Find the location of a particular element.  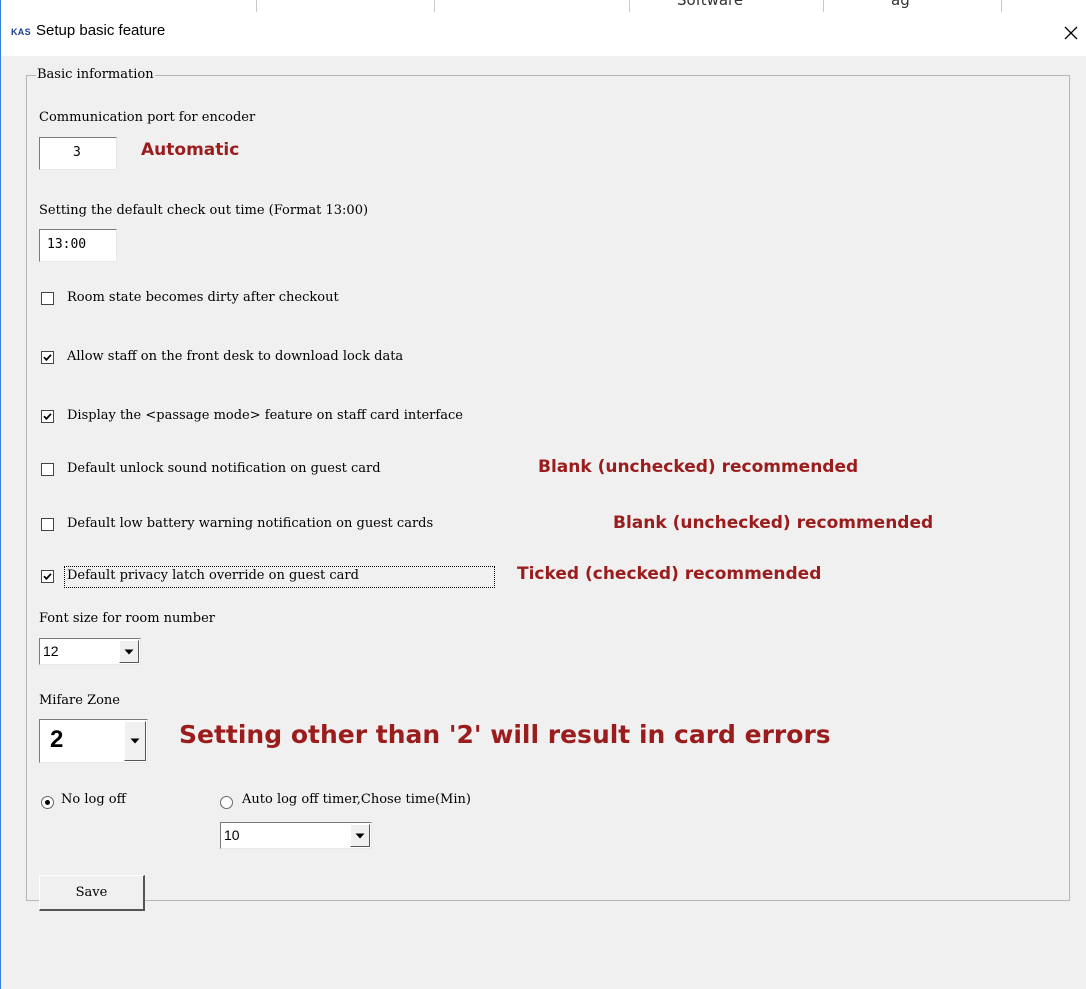

checkout-time-field: 13:00 is located at coordinates (78, 245).